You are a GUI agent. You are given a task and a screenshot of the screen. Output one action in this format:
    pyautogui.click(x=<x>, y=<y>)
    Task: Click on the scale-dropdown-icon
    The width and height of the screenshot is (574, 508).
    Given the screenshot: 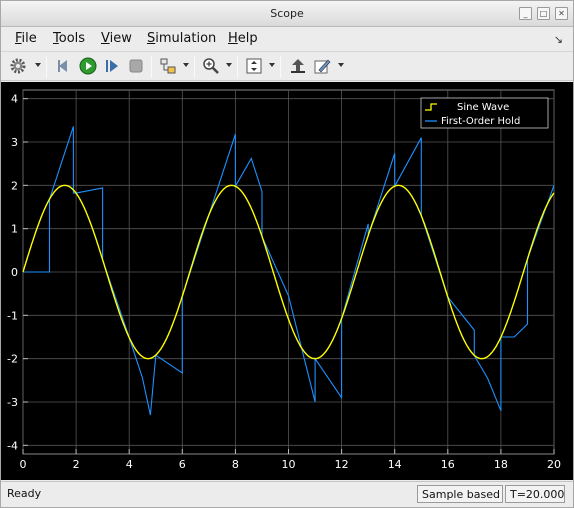 What is the action you would take?
    pyautogui.click(x=272, y=65)
    